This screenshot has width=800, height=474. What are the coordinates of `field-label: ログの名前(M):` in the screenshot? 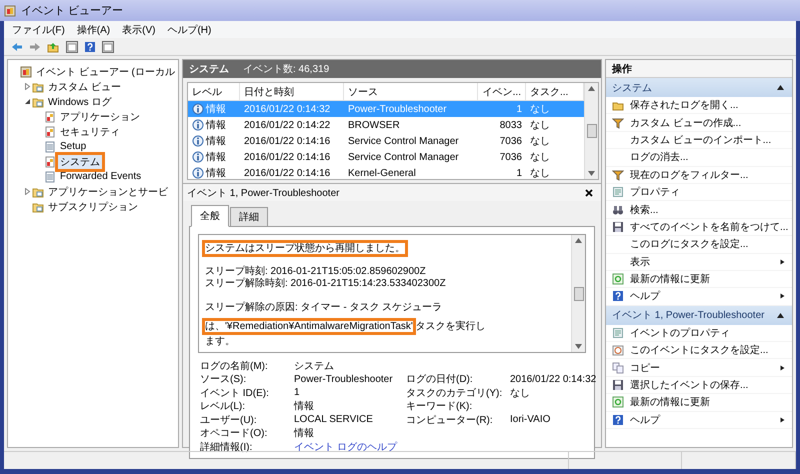 It's located at (234, 366).